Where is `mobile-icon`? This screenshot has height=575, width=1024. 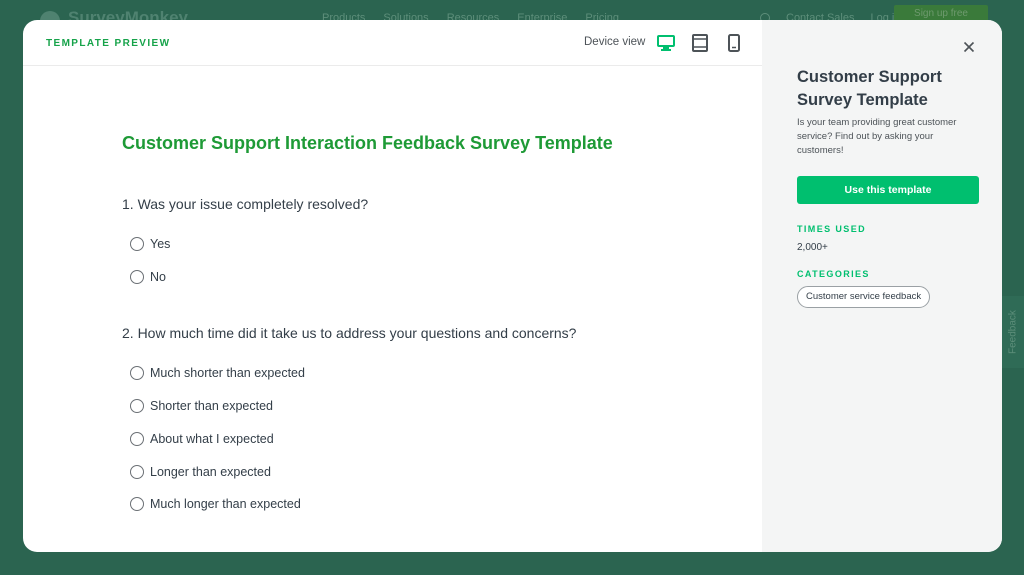 mobile-icon is located at coordinates (734, 43).